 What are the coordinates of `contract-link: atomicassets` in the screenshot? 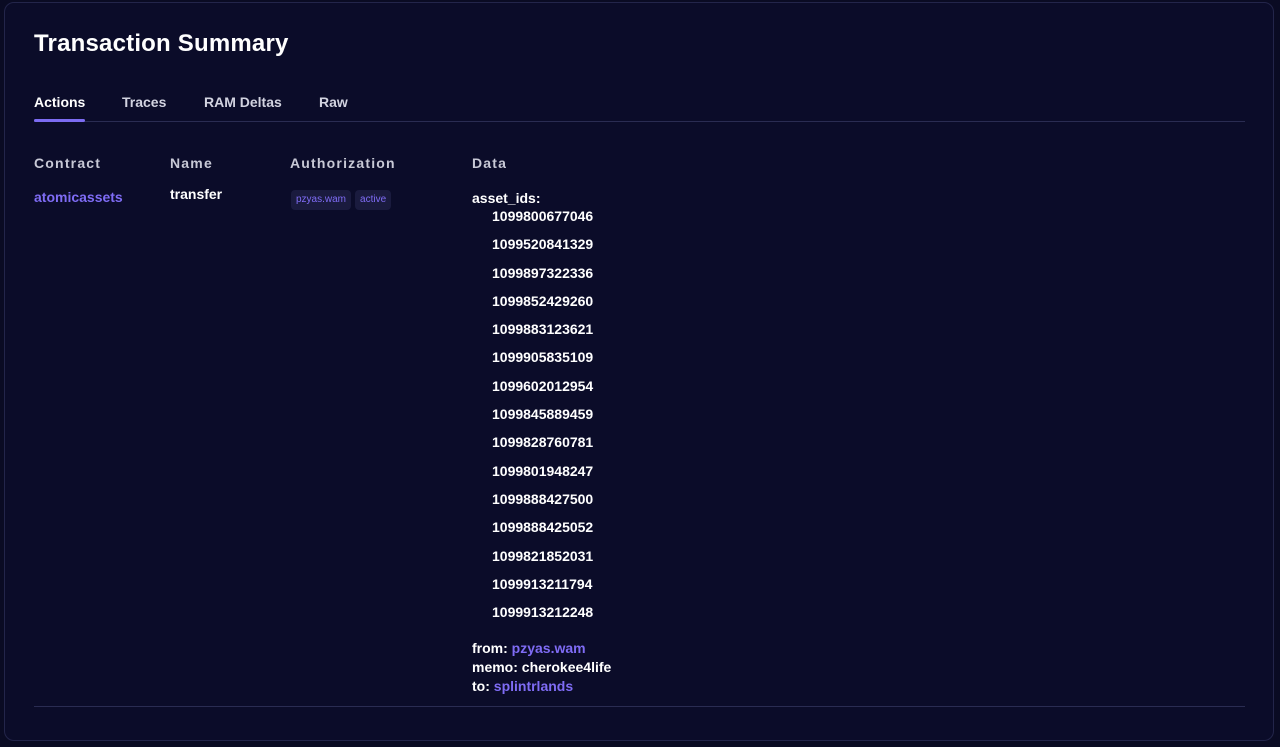 It's located at (78, 197).